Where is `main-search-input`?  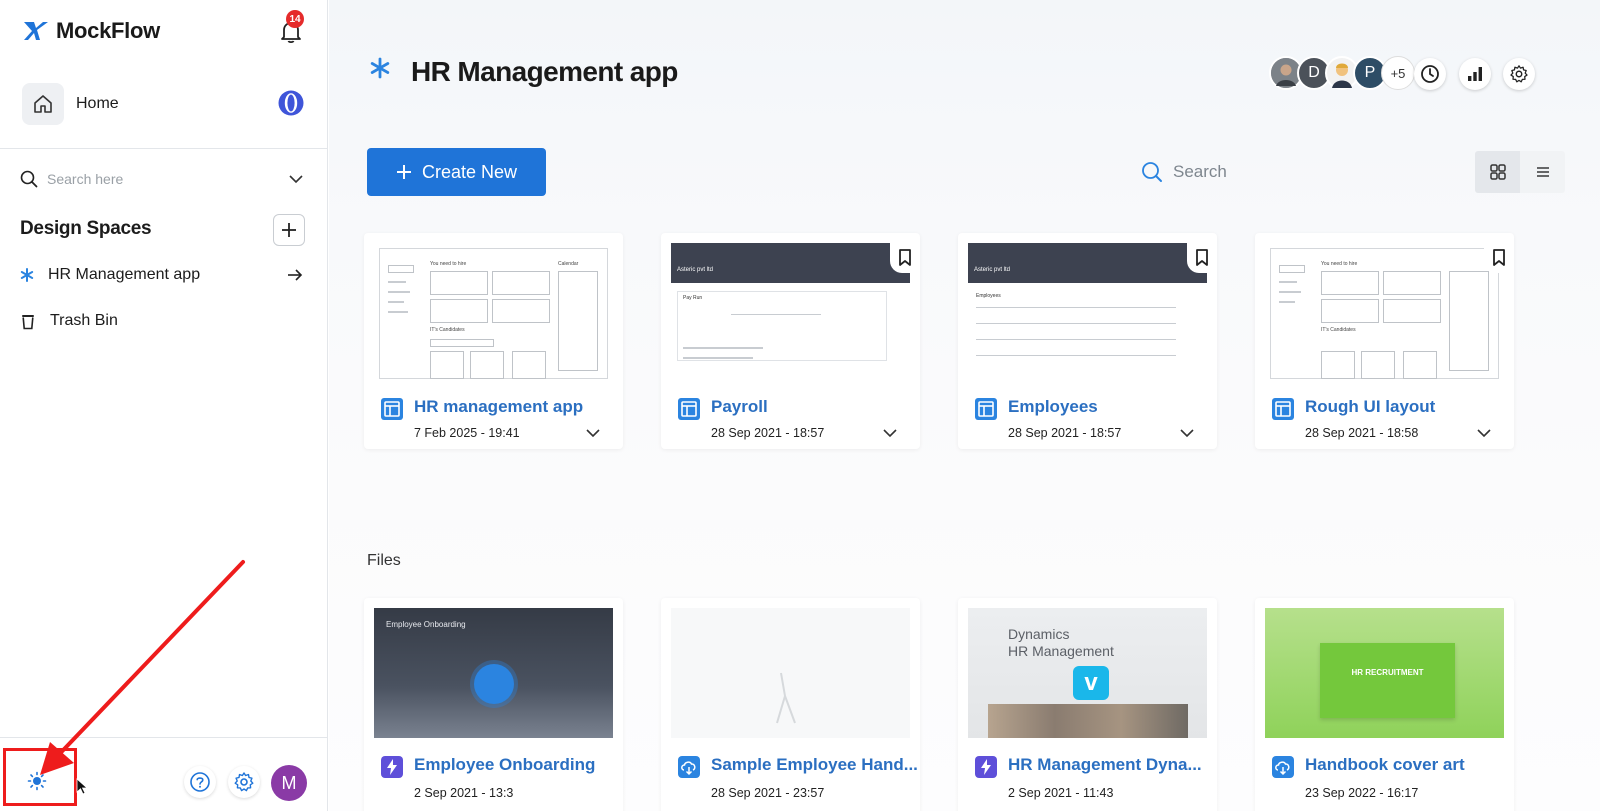 main-search-input is located at coordinates (1248, 172).